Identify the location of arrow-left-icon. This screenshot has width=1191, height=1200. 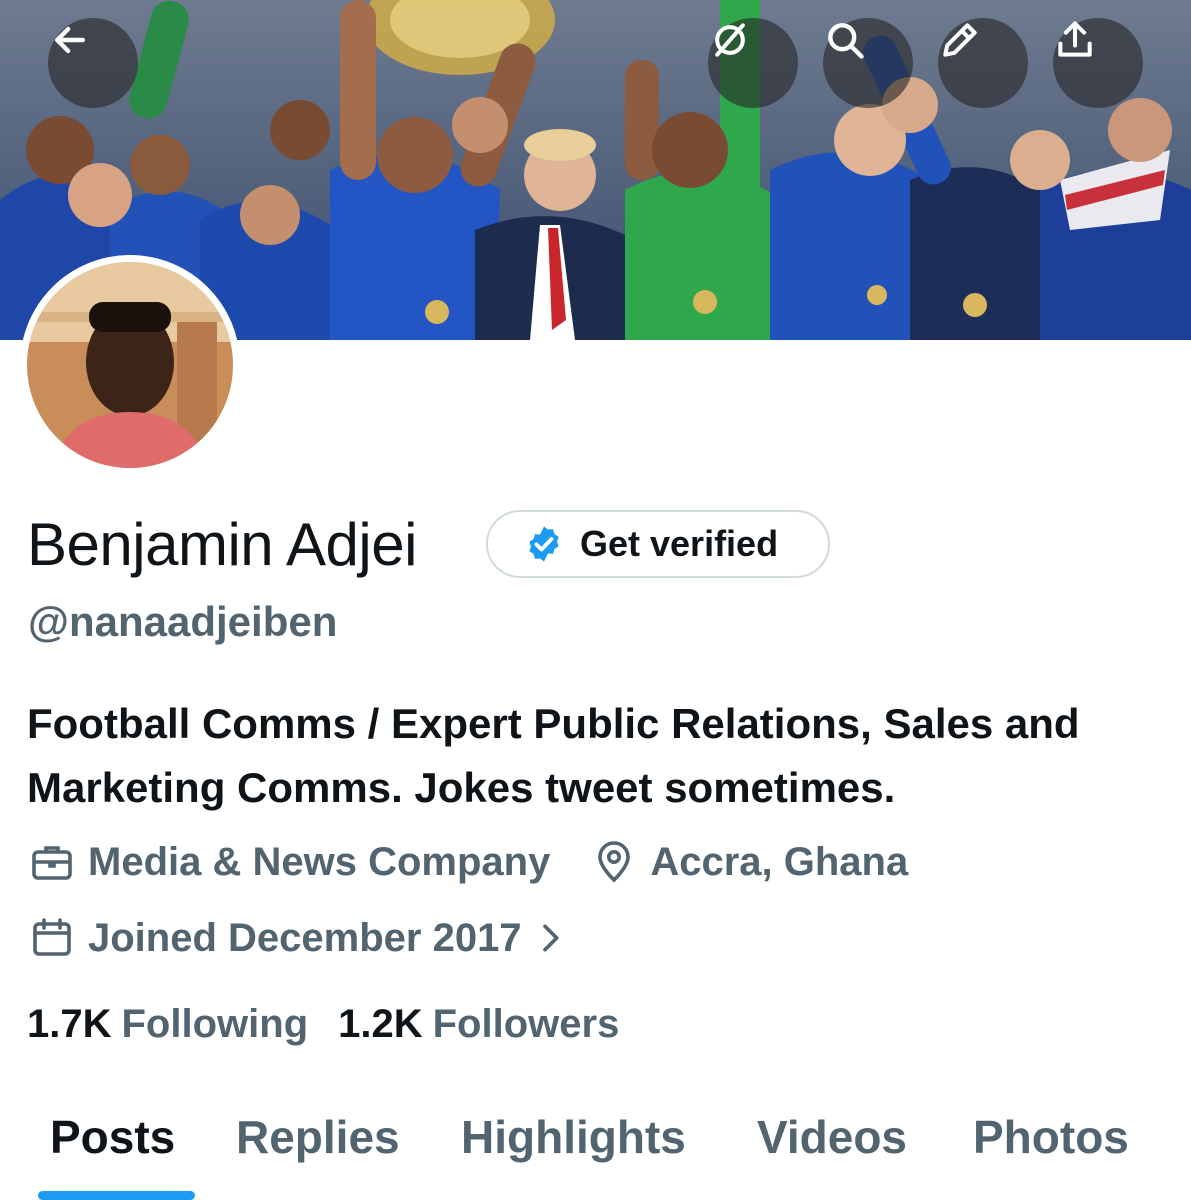
(70, 40).